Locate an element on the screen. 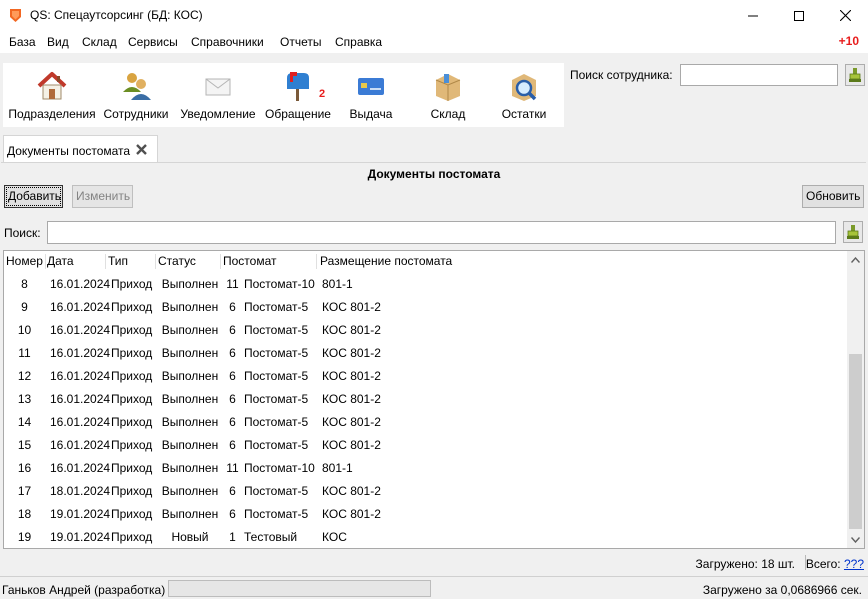 This screenshot has width=868, height=599. cell-date: 18.01.2024 is located at coordinates (80, 491).